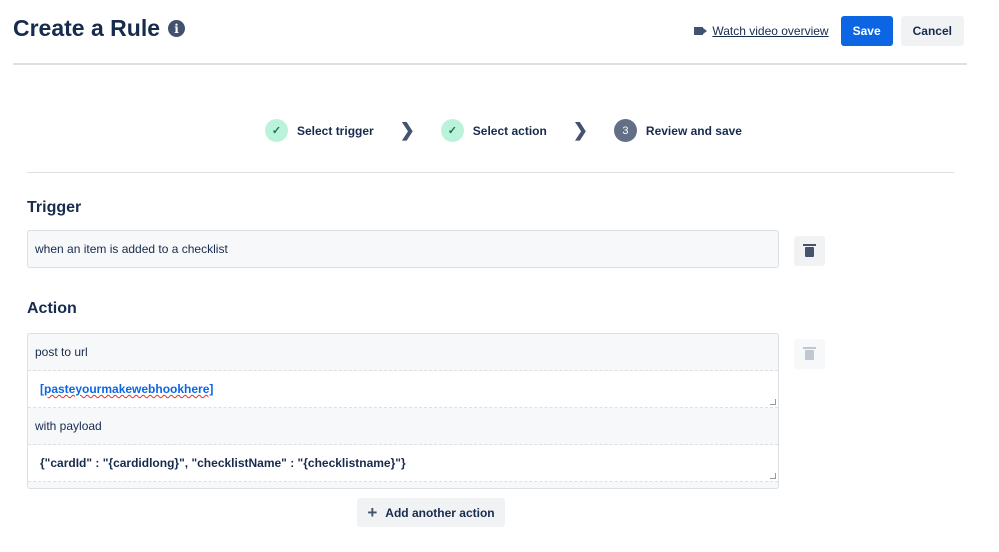 The image size is (999, 552). I want to click on post-to-url-label: post to url, so click(403, 352).